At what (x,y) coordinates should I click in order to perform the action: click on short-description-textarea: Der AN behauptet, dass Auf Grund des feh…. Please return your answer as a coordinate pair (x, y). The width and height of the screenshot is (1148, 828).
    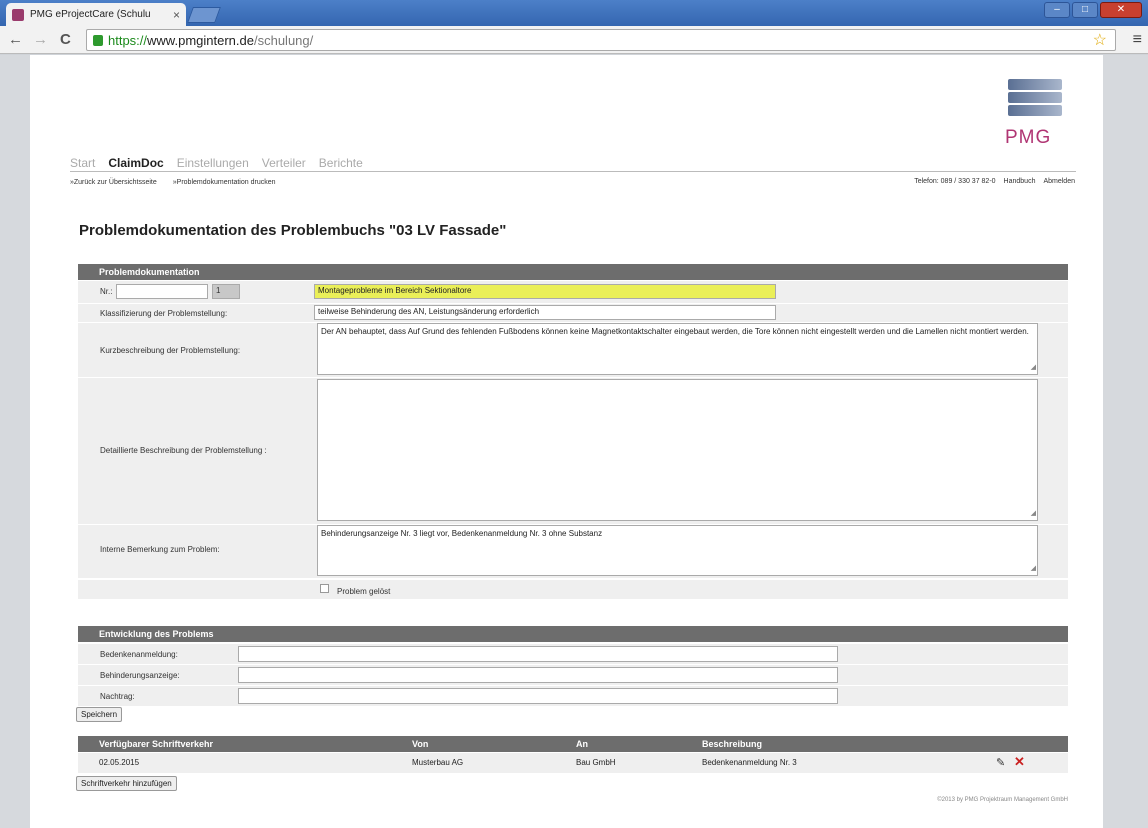
    Looking at the image, I should click on (677, 349).